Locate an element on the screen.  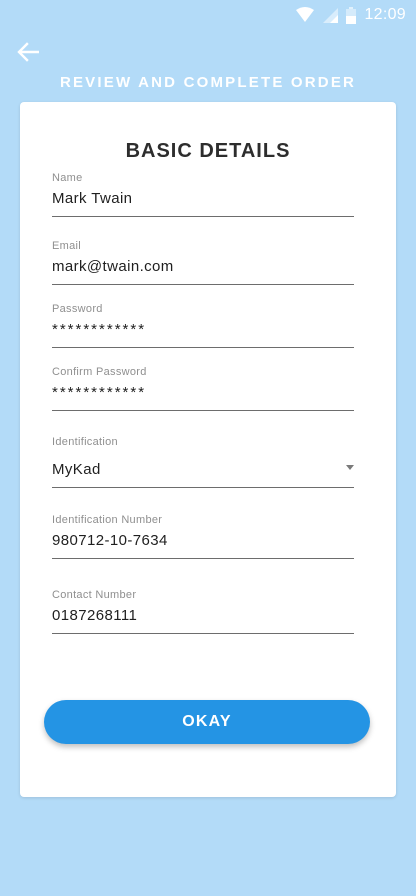
identification-number-label: Identification Number is located at coordinates (107, 520).